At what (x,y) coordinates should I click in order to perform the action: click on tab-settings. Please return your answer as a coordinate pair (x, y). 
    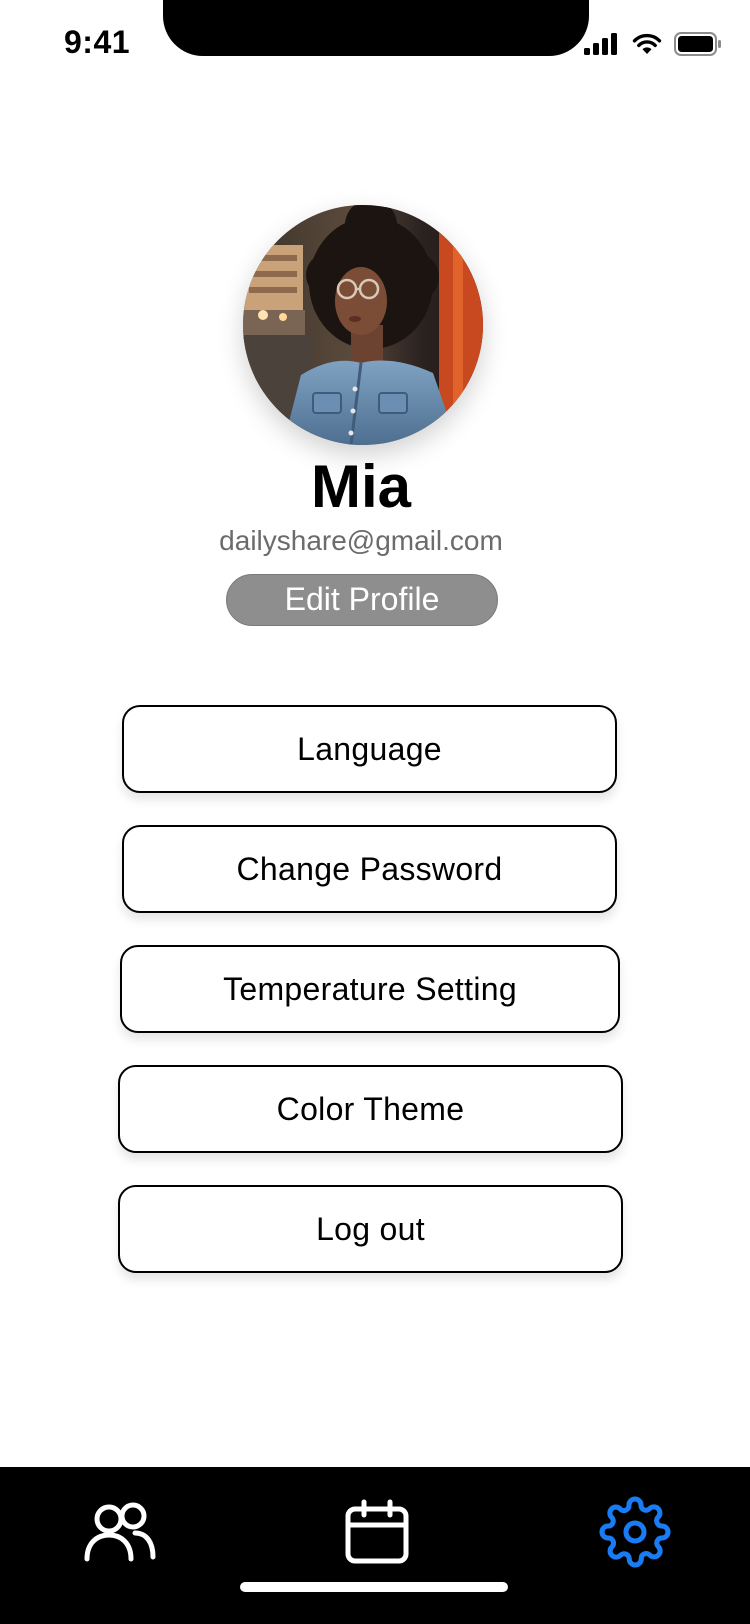
    Looking at the image, I should click on (635, 1534).